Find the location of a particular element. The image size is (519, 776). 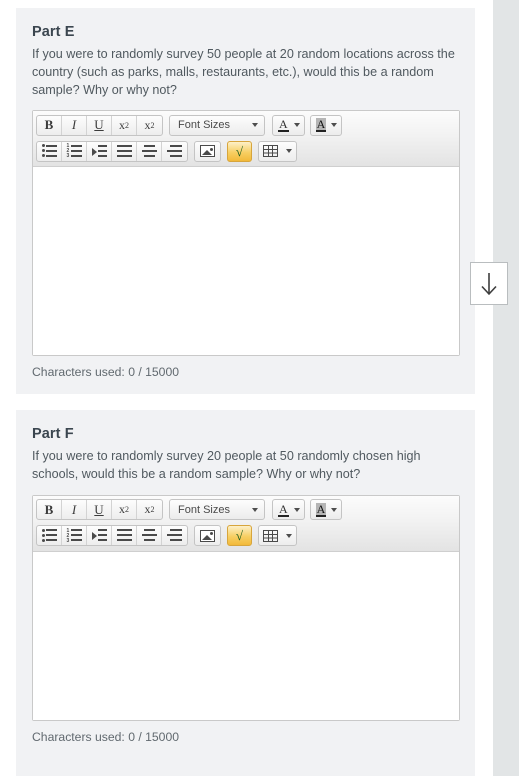

list-align-group-e: 123 is located at coordinates (112, 151).